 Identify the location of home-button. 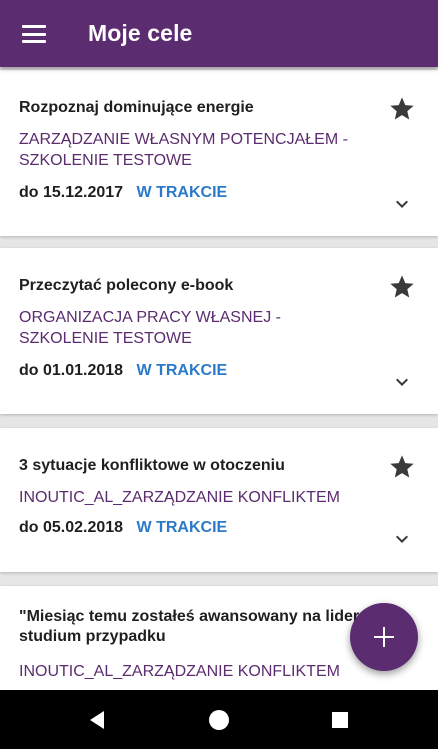
(219, 720).